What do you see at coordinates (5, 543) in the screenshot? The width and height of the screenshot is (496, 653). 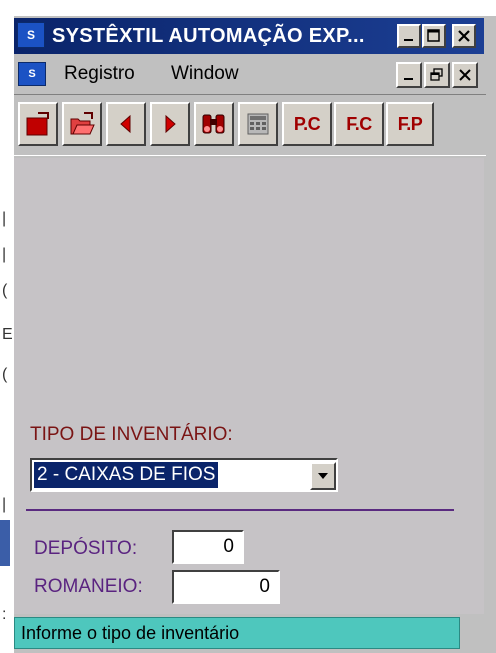 I see `background-window-fragment` at bounding box center [5, 543].